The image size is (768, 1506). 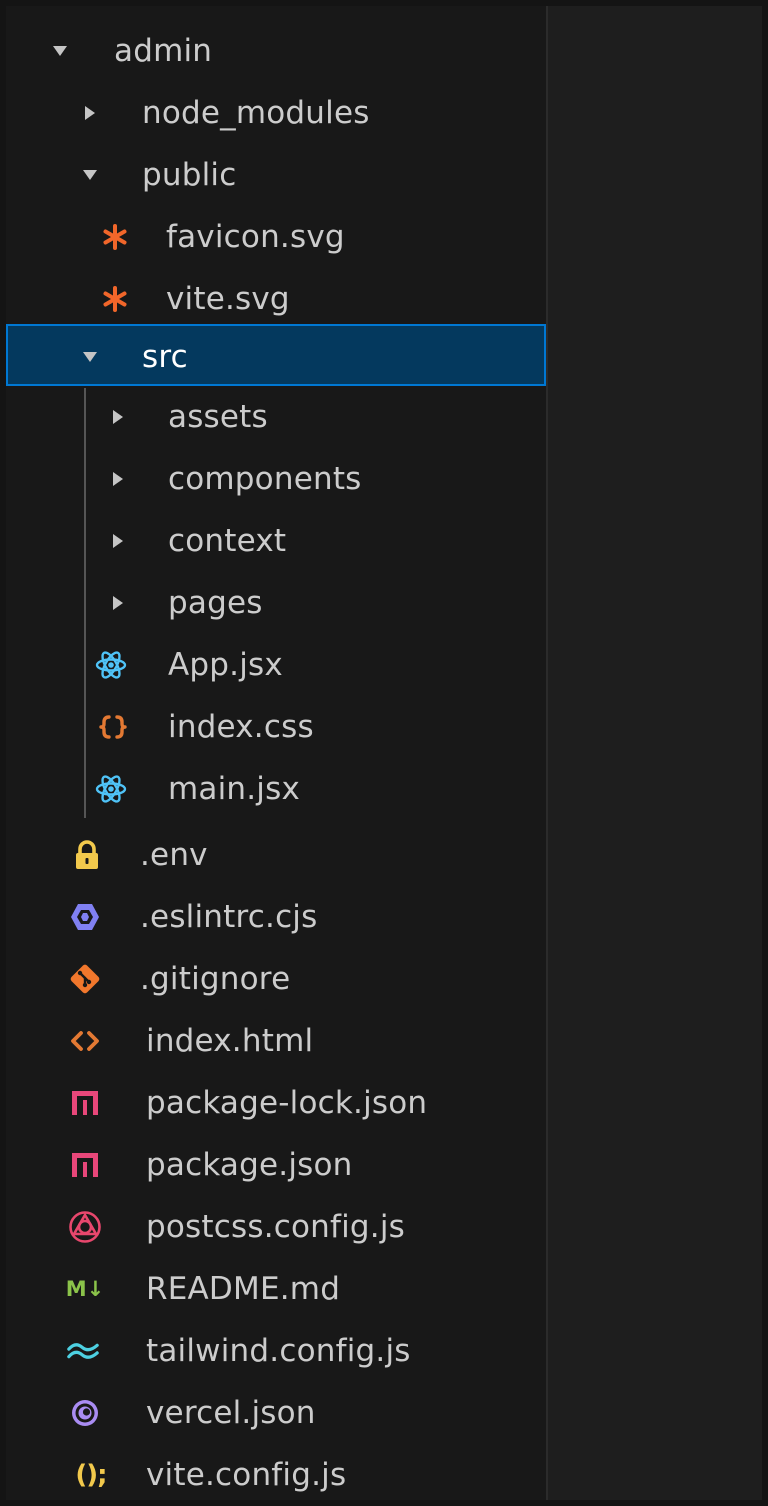 I want to click on lock-icon, so click(x=87, y=855).